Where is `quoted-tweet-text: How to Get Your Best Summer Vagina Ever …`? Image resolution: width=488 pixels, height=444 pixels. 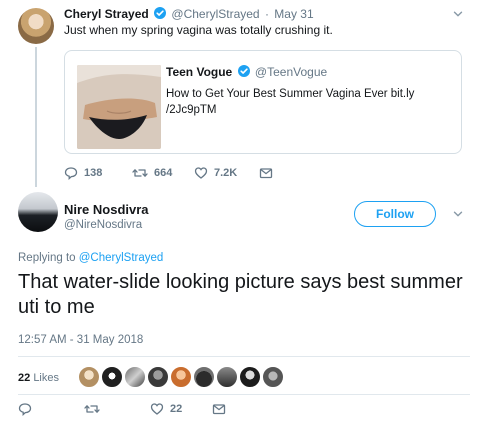
quoted-tweet-text: How to Get Your Best Summer Vagina Ever … is located at coordinates (290, 102).